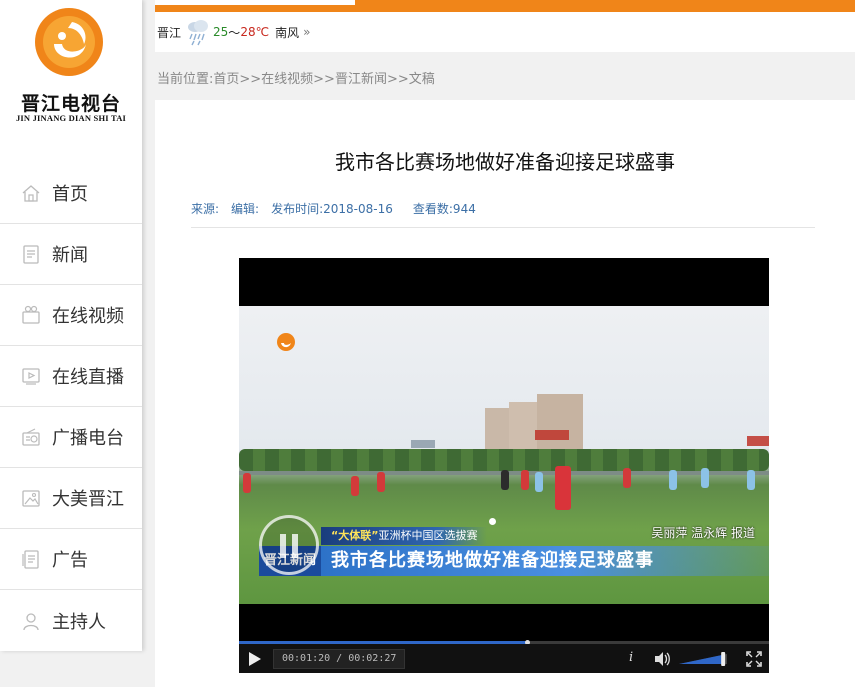  I want to click on ad-icon, so click(30, 559).